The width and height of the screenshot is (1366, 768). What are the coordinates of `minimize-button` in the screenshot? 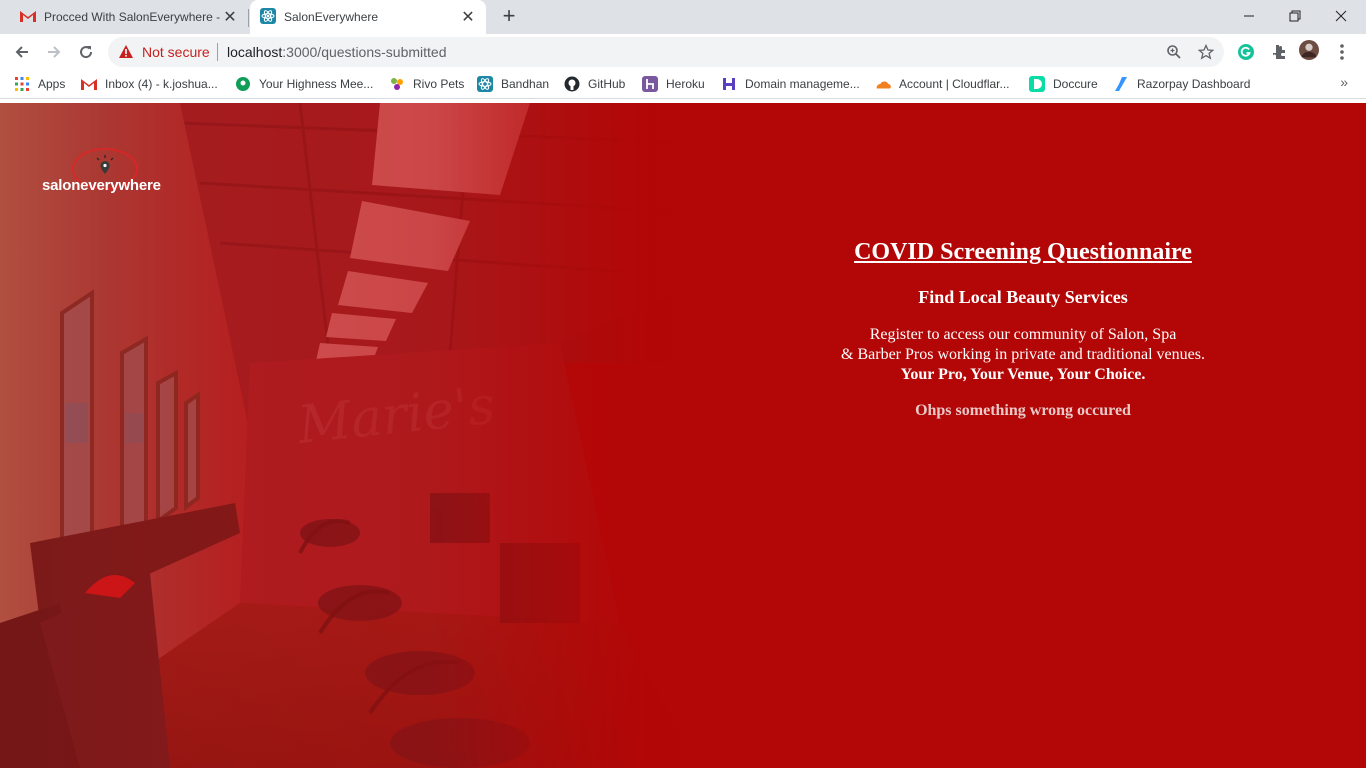 It's located at (1249, 16).